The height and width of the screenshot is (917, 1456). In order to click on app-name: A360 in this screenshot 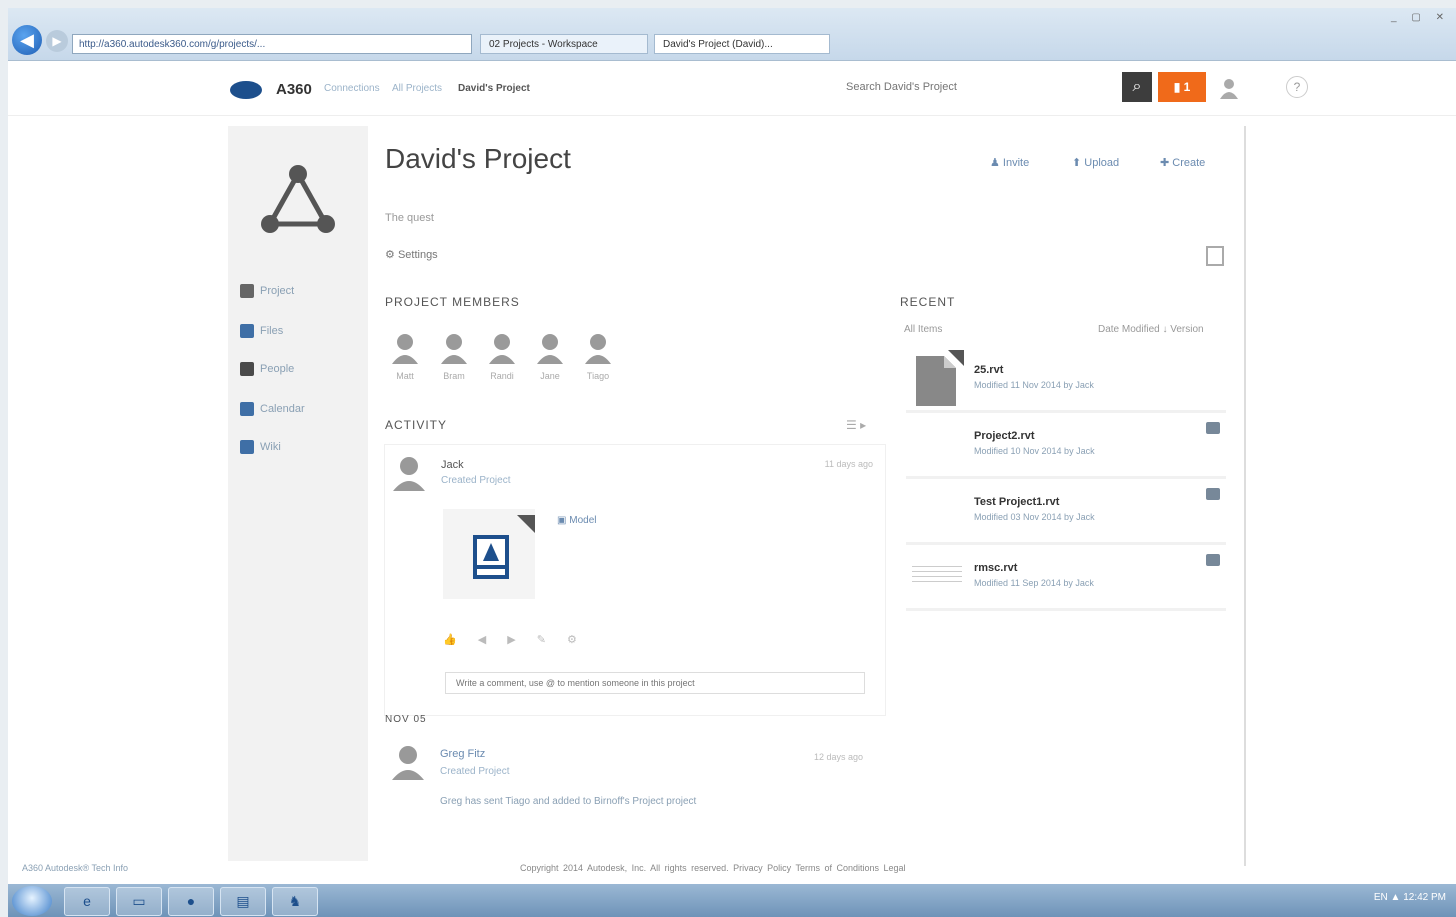, I will do `click(294, 89)`.